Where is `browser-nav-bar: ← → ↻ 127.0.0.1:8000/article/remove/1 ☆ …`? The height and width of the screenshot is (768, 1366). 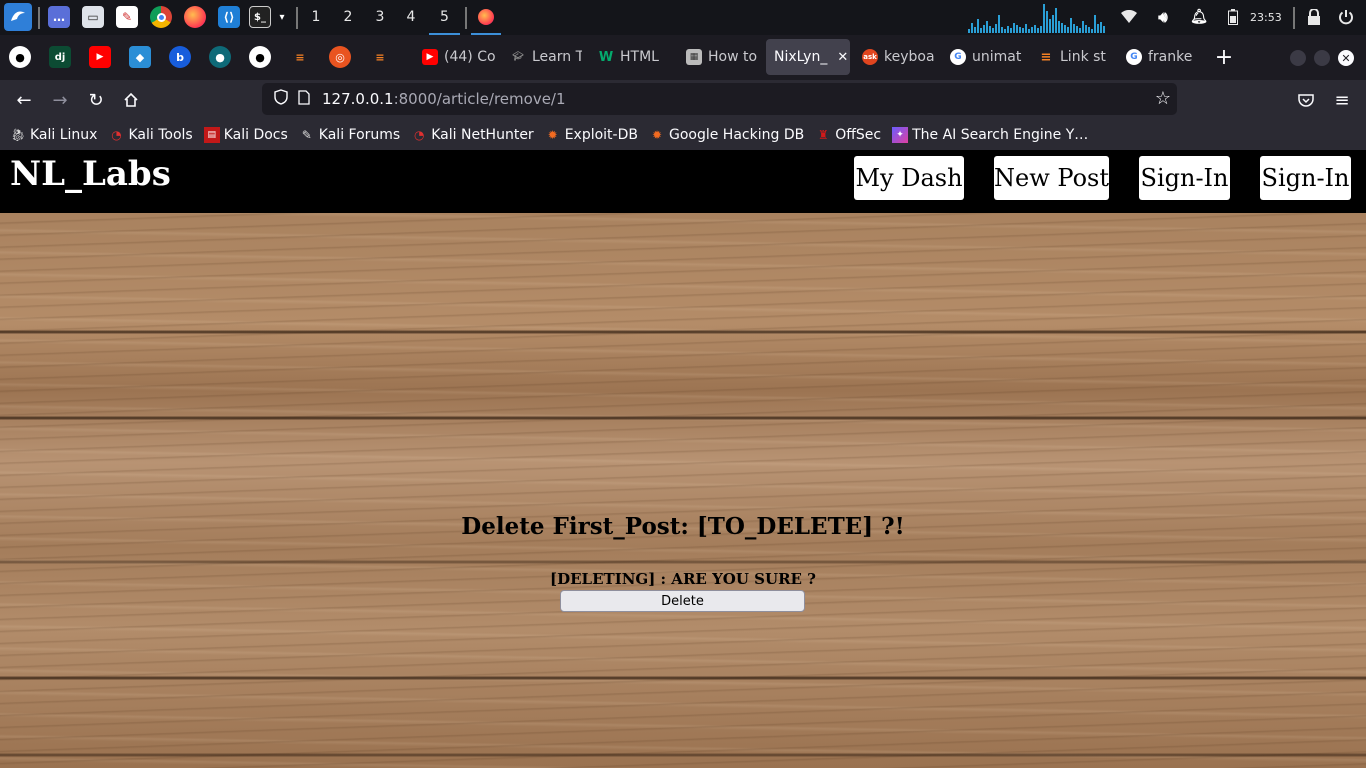
browser-nav-bar: ← → ↻ 127.0.0.1:8000/article/remove/1 ☆ … is located at coordinates (683, 100).